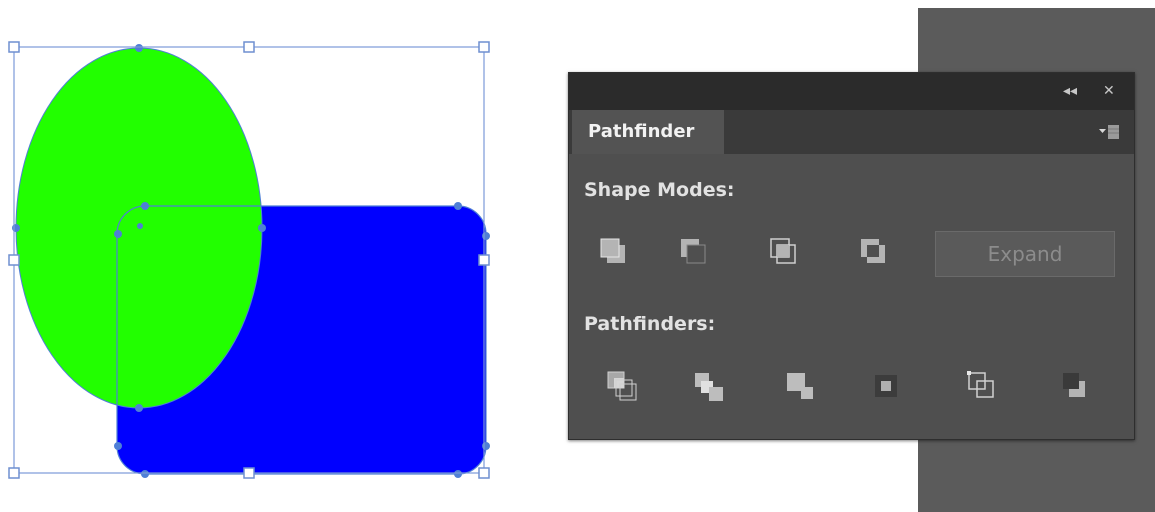 This screenshot has width=1155, height=512. I want to click on panel-menu-icon, so click(1109, 132).